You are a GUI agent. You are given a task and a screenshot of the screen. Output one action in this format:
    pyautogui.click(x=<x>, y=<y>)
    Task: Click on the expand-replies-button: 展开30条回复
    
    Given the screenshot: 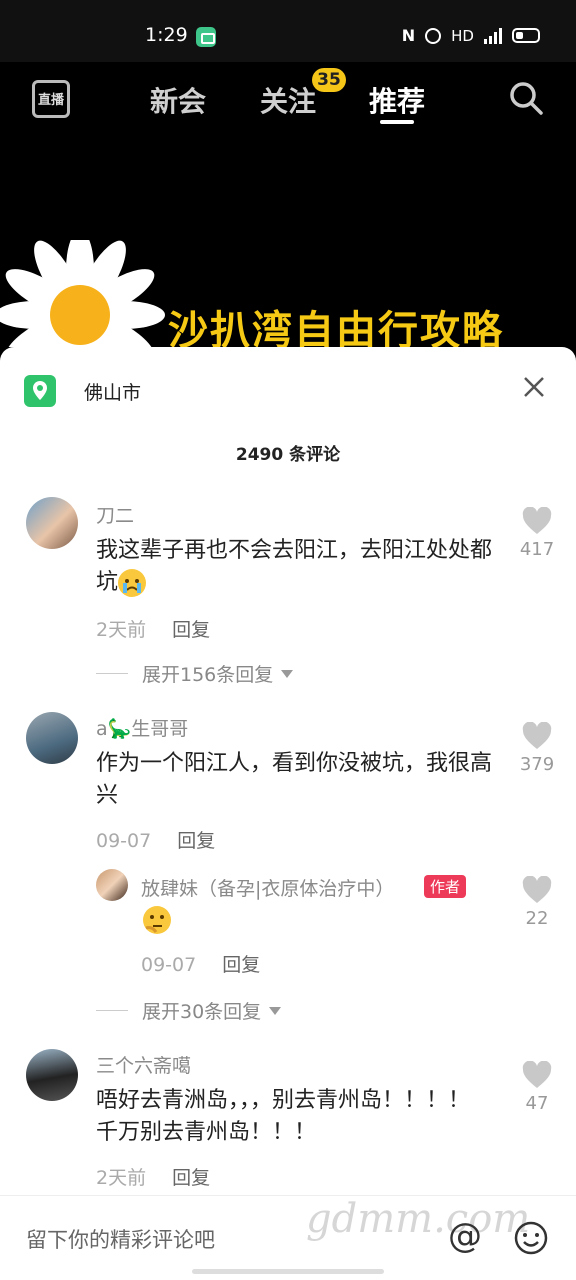 What is the action you would take?
    pyautogui.click(x=189, y=1010)
    